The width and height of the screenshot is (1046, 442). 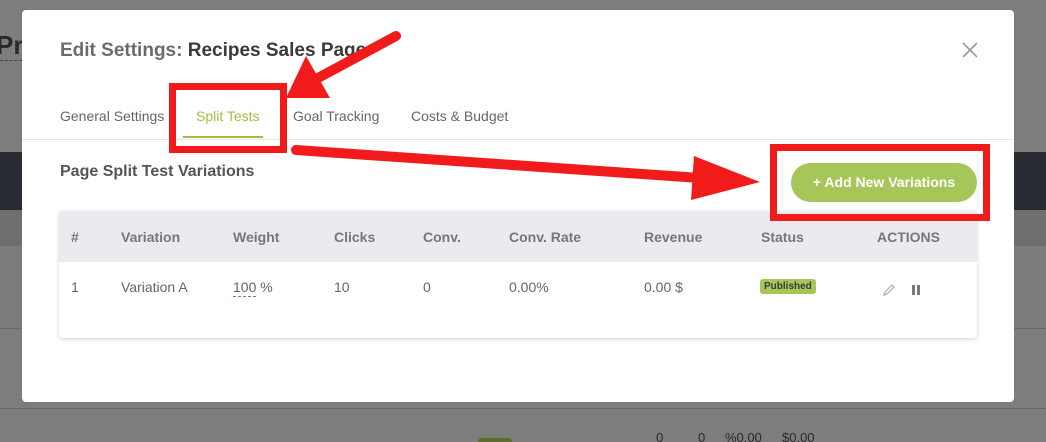 I want to click on tab-costs-budget: Costs & Budget, so click(x=459, y=116).